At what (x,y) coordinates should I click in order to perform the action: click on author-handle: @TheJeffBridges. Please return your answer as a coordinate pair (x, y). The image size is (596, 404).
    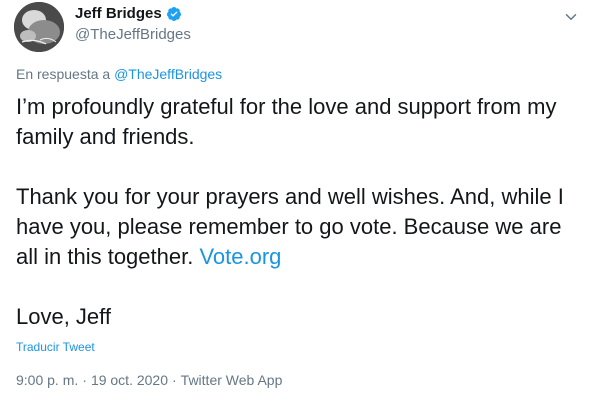
    Looking at the image, I should click on (133, 34).